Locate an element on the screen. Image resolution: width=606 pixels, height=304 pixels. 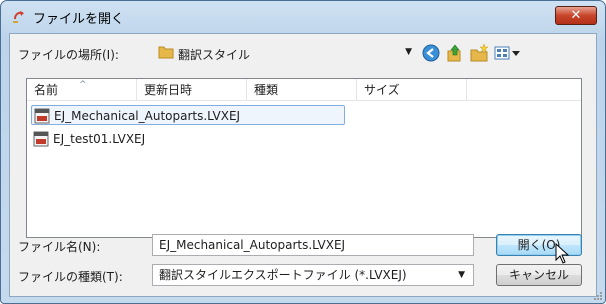
column-label: 名前 is located at coordinates (46, 90).